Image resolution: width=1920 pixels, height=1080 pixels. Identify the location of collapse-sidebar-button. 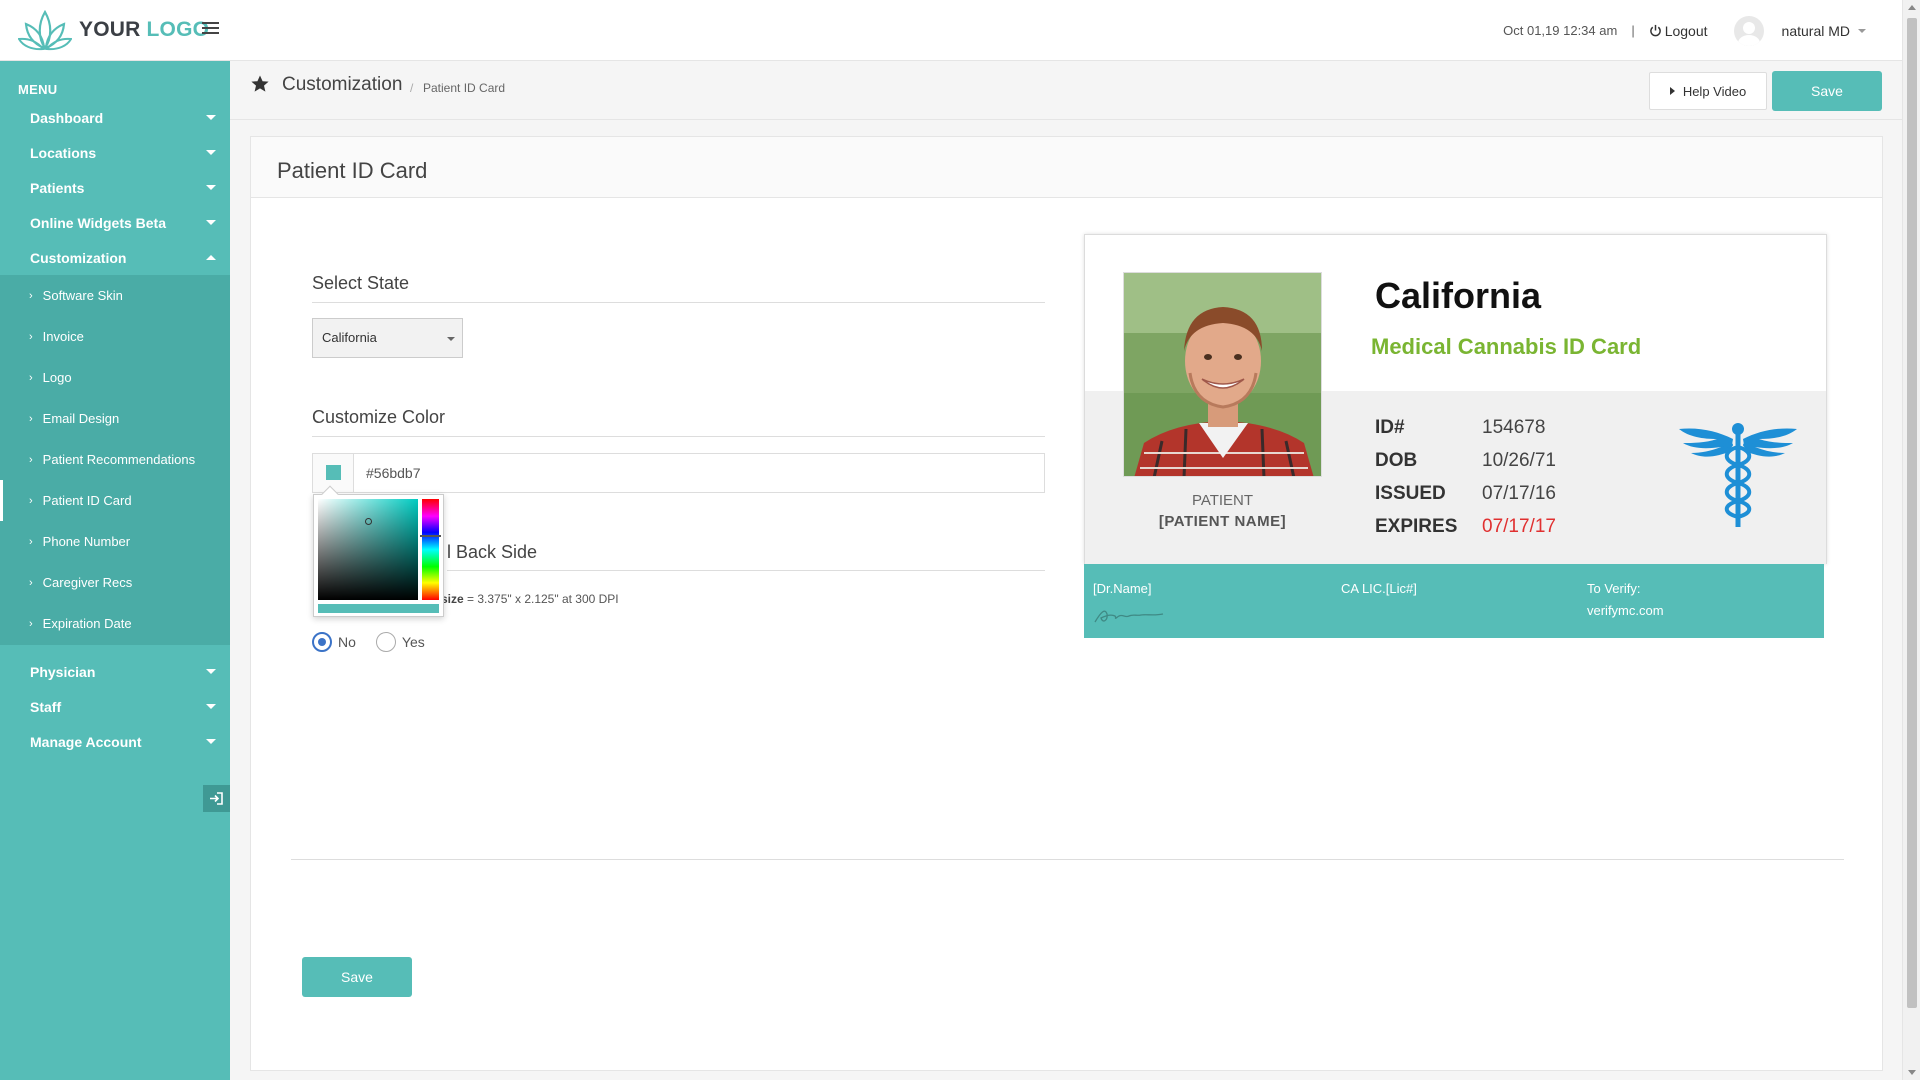
(216, 798).